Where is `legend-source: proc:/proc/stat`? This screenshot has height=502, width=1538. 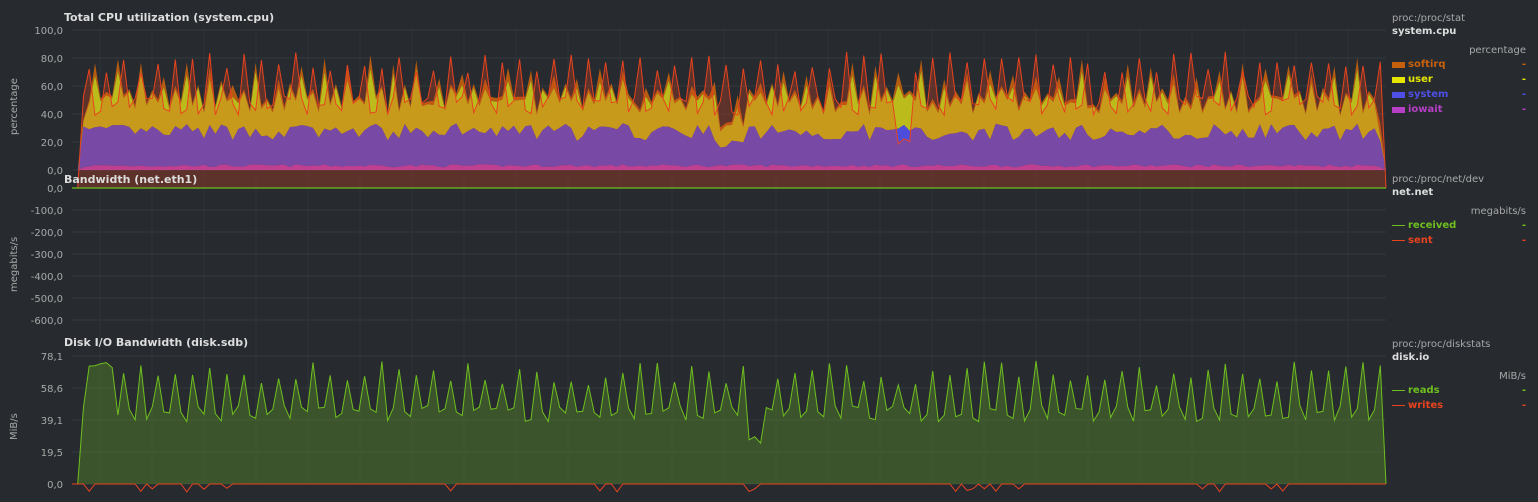 legend-source: proc:/proc/stat is located at coordinates (1428, 18).